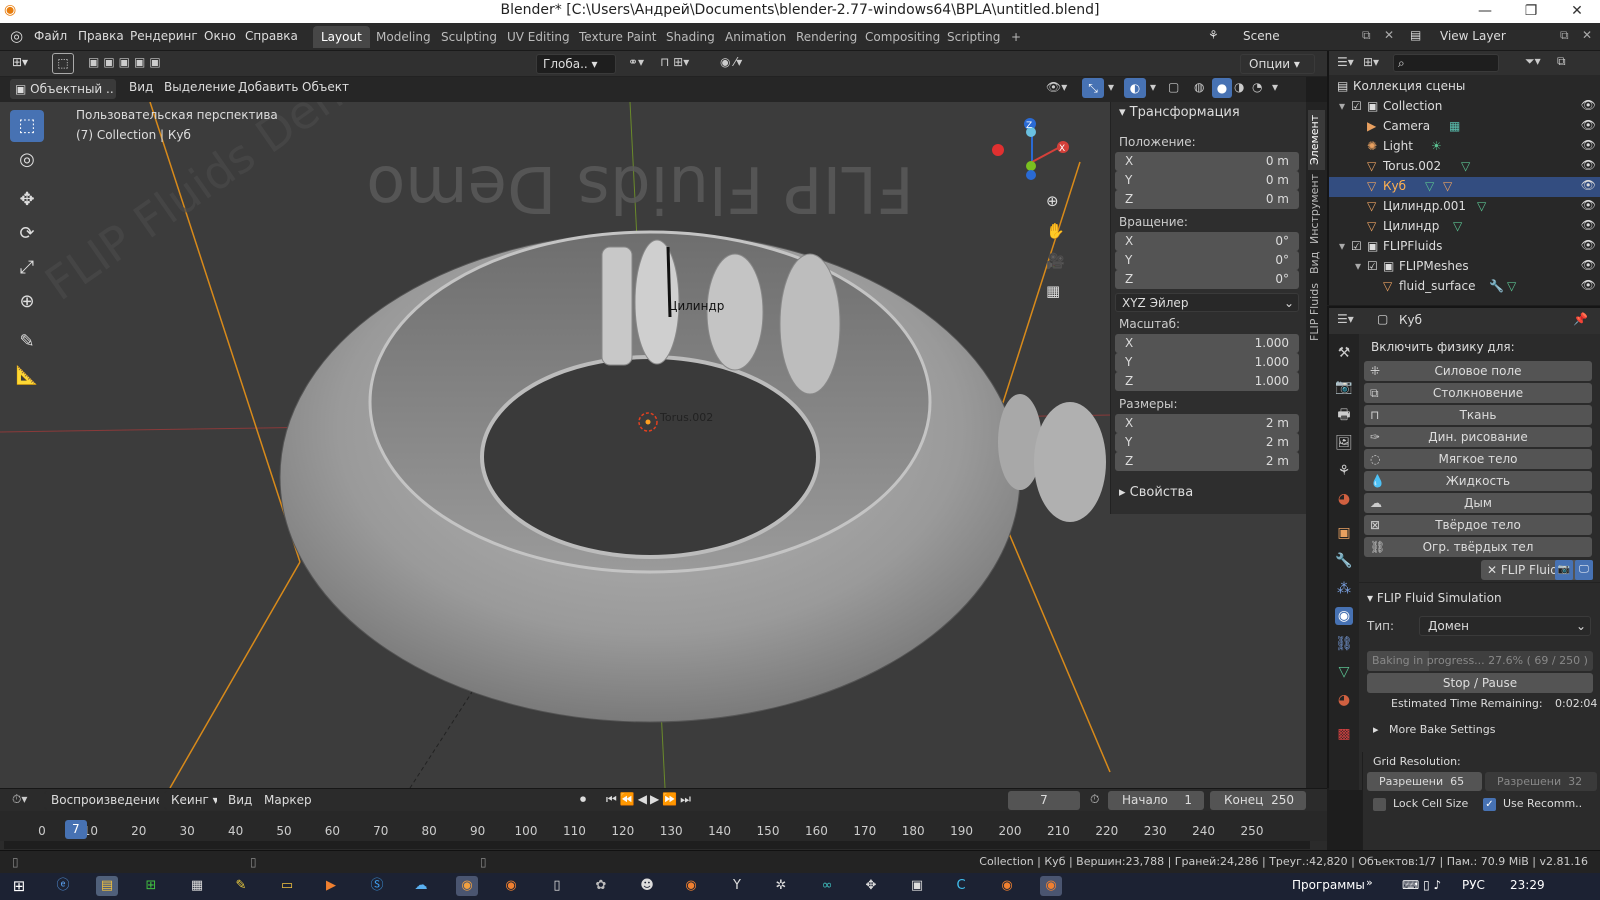 Image resolution: width=1600 pixels, height=900 pixels. Describe the element at coordinates (617, 37) in the screenshot. I see `tab-texture-paint: Texture Paint` at that location.